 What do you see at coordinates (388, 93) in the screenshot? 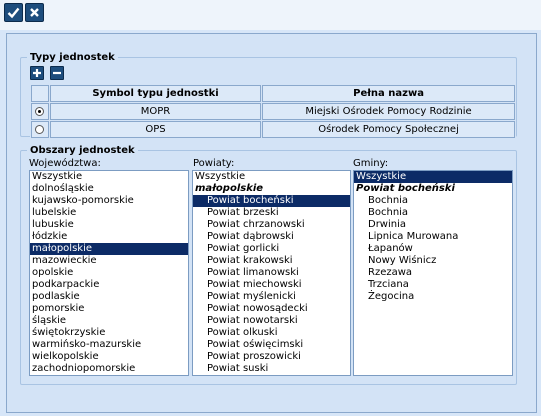
I see `header-name: Pełna nazwa` at bounding box center [388, 93].